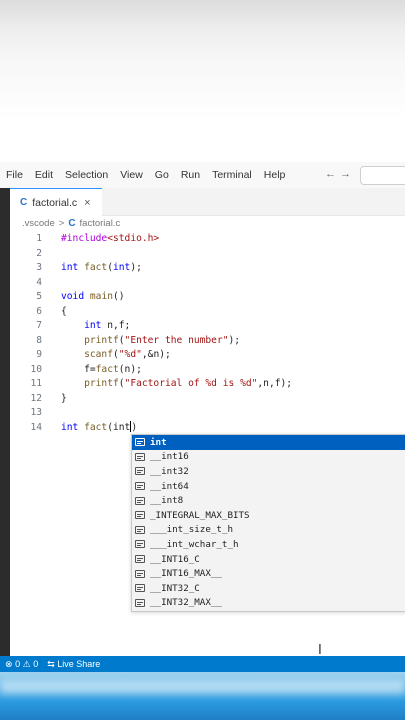 Image resolution: width=405 pixels, height=720 pixels. What do you see at coordinates (268, 559) in the screenshot?
I see `suggestion-item: __INT16_C` at bounding box center [268, 559].